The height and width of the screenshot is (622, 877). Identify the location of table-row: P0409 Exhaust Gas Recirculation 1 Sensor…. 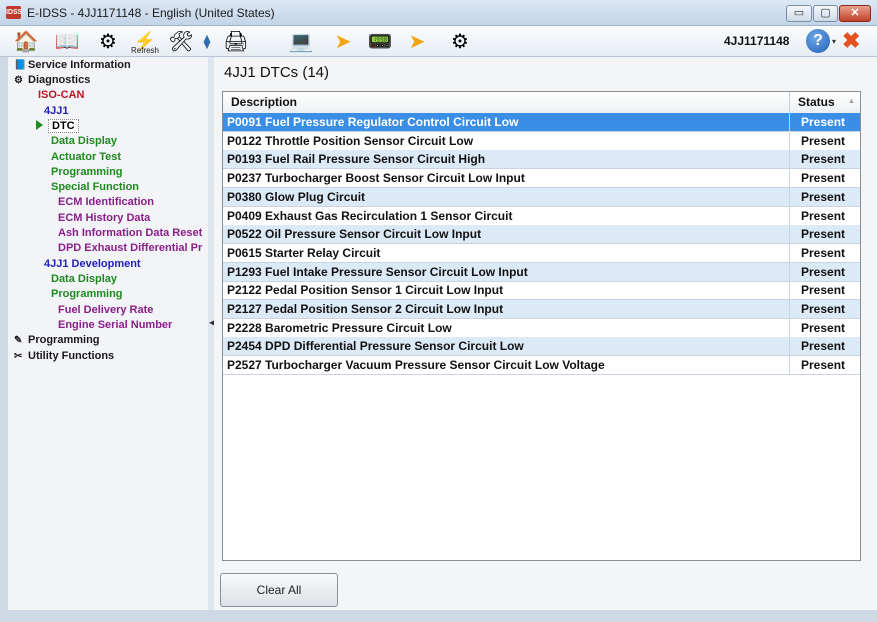
(541, 216).